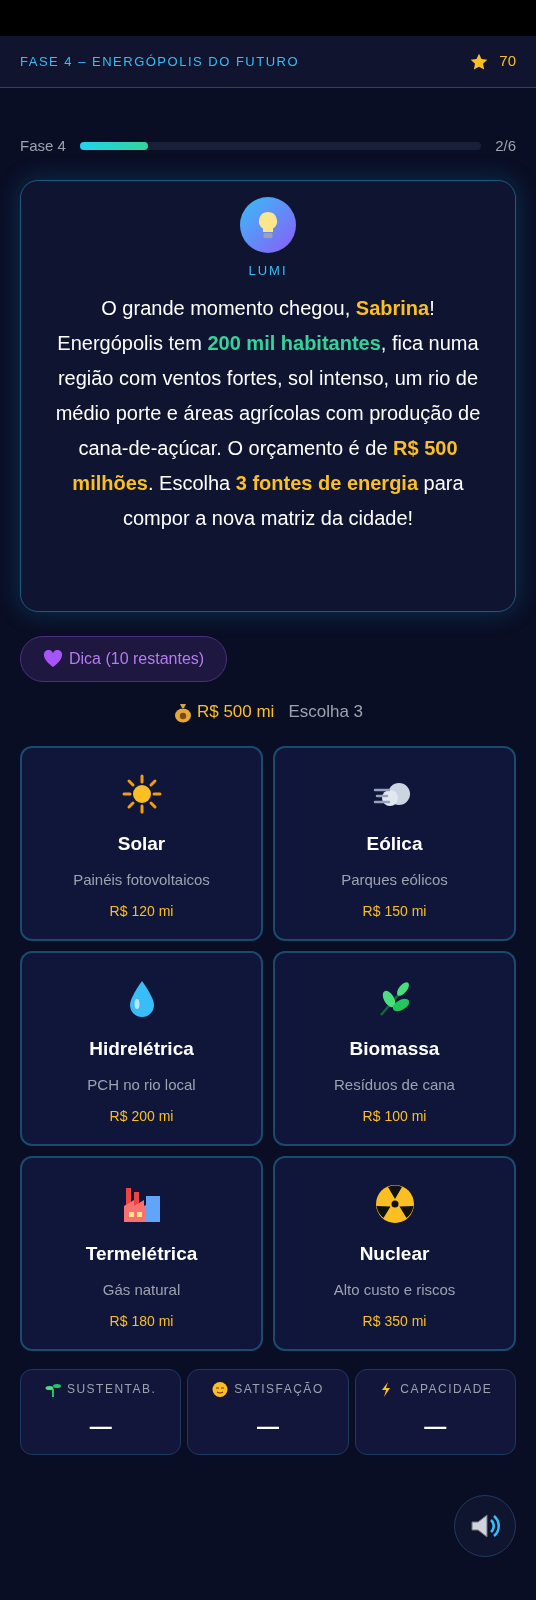 This screenshot has height=1600, width=536. What do you see at coordinates (326, 712) in the screenshot?
I see `choose-instruction: Escolha 3` at bounding box center [326, 712].